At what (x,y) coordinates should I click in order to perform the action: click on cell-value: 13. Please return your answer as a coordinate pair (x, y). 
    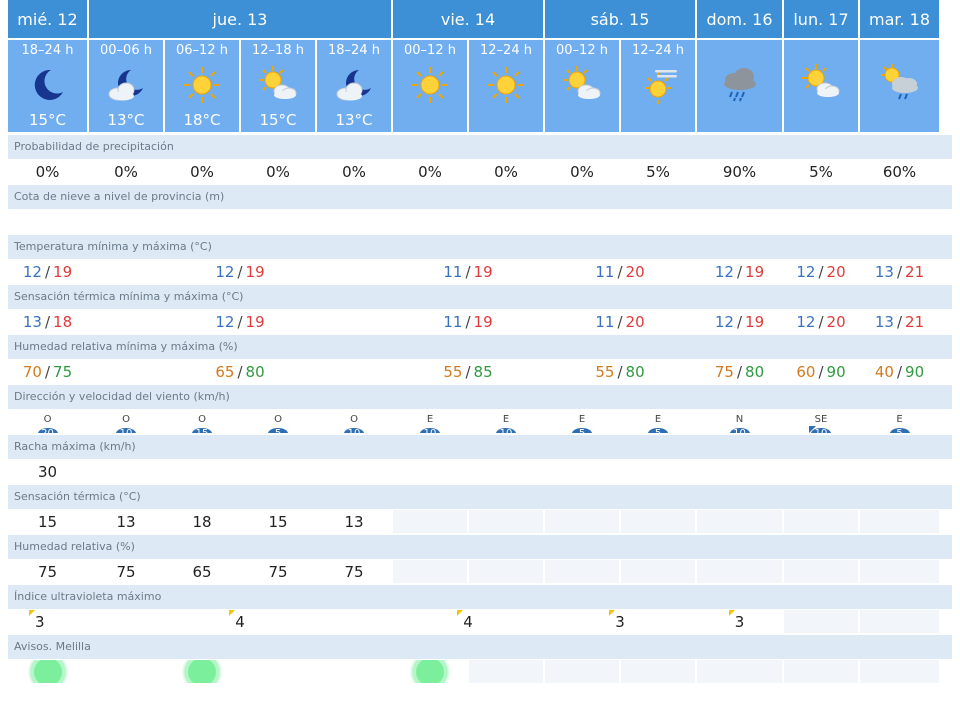
    Looking at the image, I should click on (354, 521).